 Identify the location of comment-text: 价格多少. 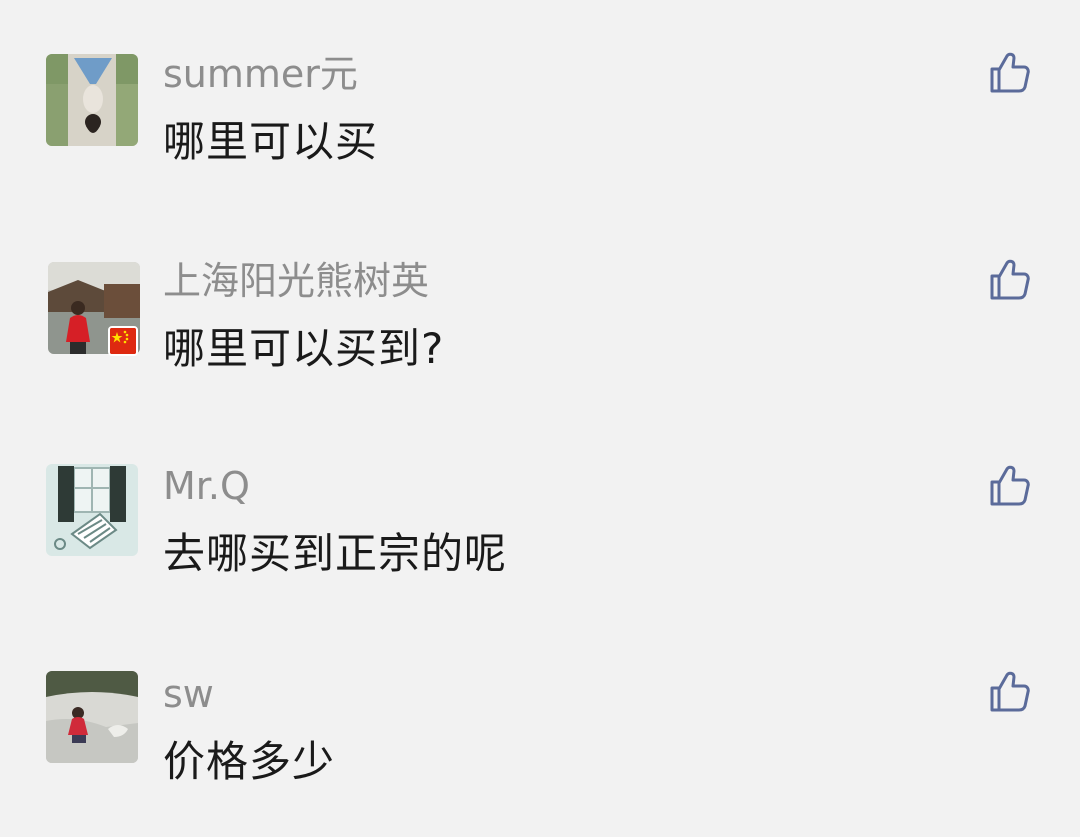
(249, 761).